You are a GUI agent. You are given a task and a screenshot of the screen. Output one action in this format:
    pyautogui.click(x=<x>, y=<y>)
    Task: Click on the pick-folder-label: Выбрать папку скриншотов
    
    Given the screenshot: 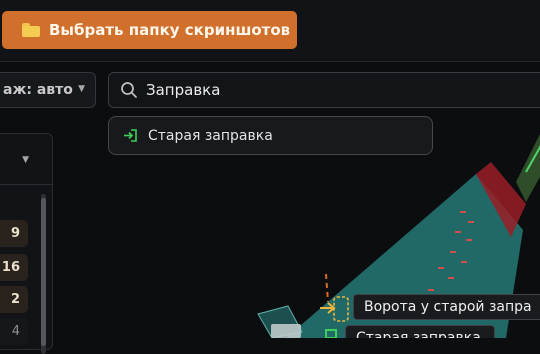 What is the action you would take?
    pyautogui.click(x=170, y=30)
    